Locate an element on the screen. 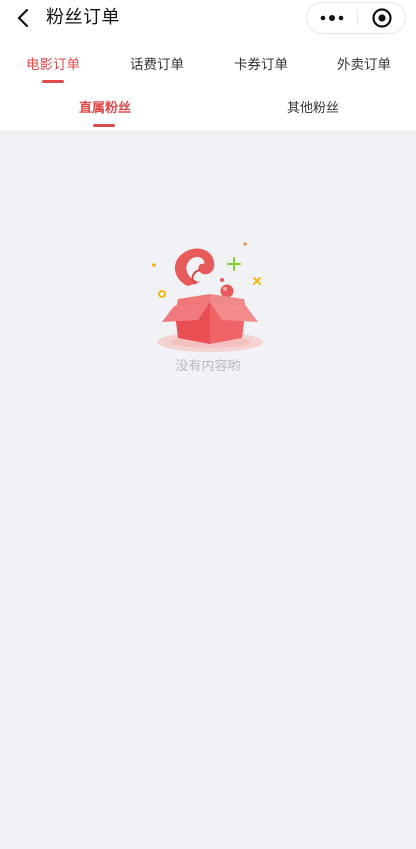  tab-coupon-orders: 卡券订单 is located at coordinates (261, 65).